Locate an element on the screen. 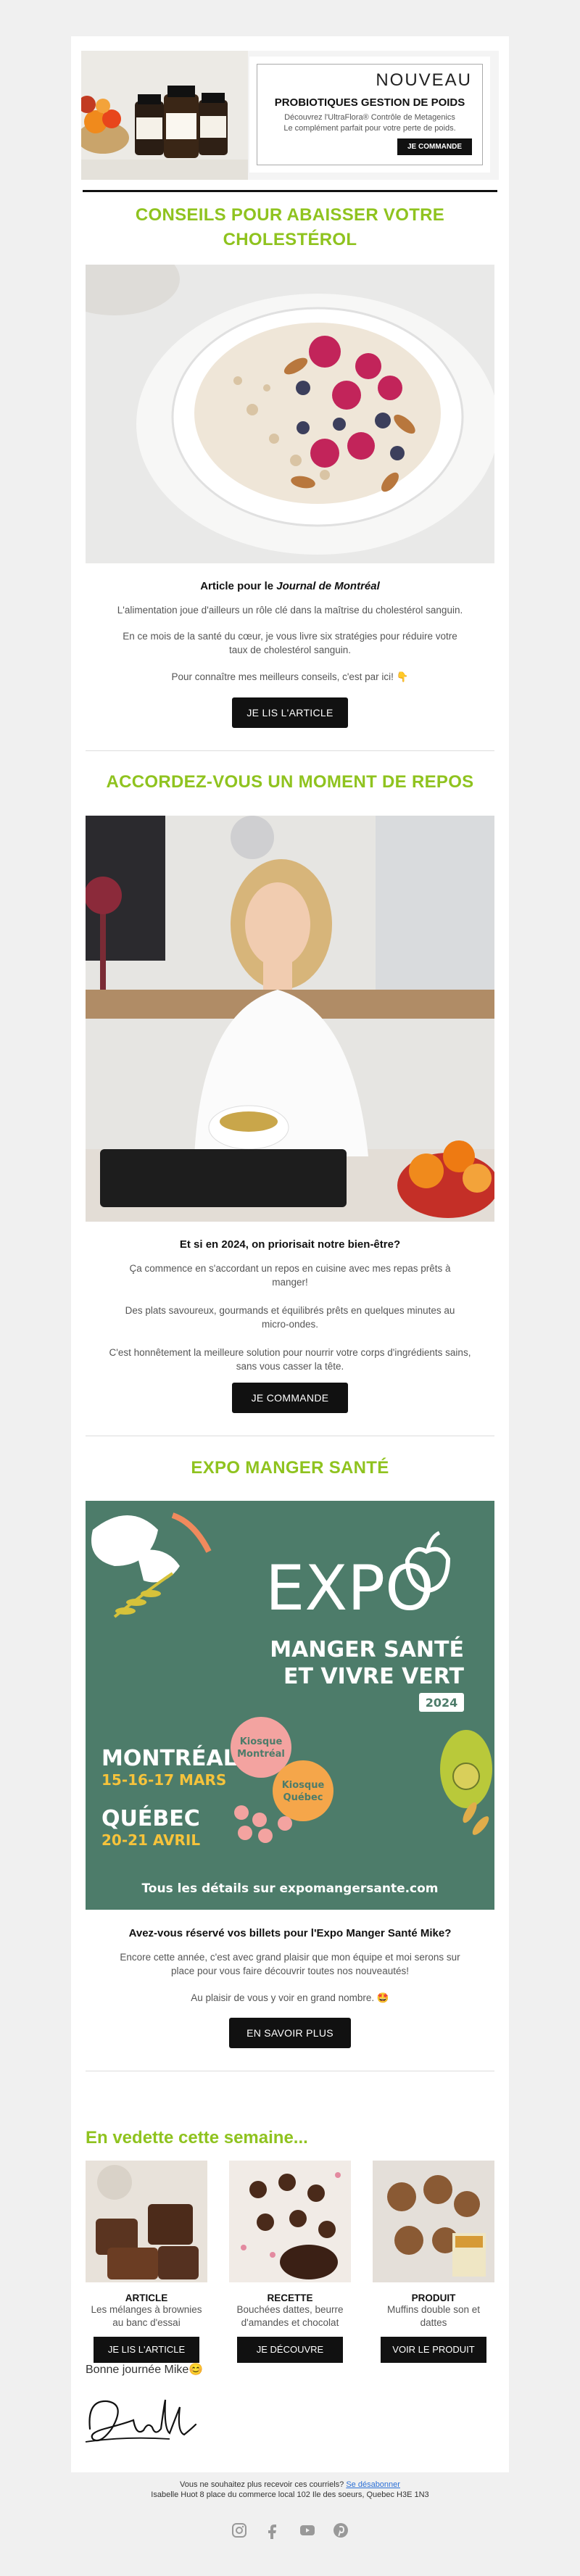  poster-city2: QUÉBEC is located at coordinates (151, 1818).